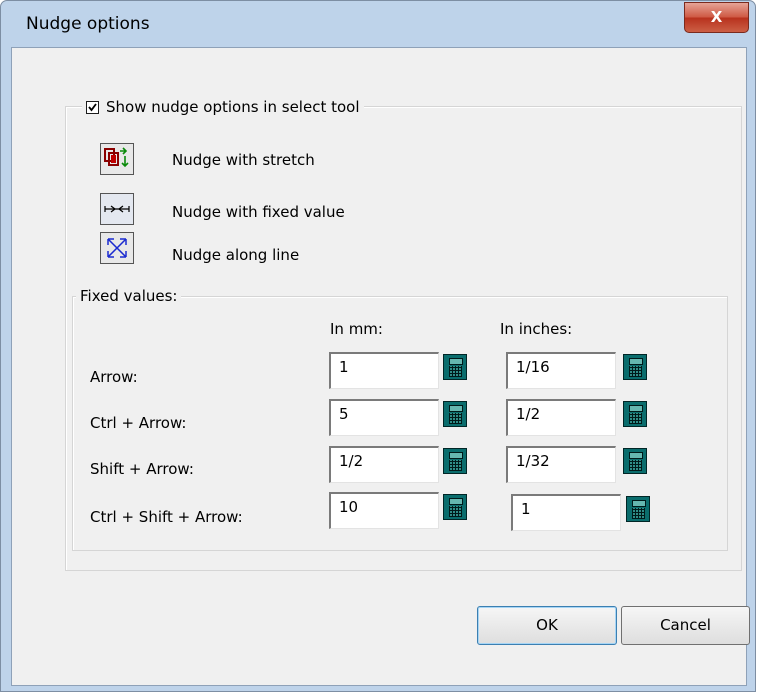 The height and width of the screenshot is (693, 757). Describe the element at coordinates (236, 255) in the screenshot. I see `nudge-along-line-label: Nudge along line` at that location.